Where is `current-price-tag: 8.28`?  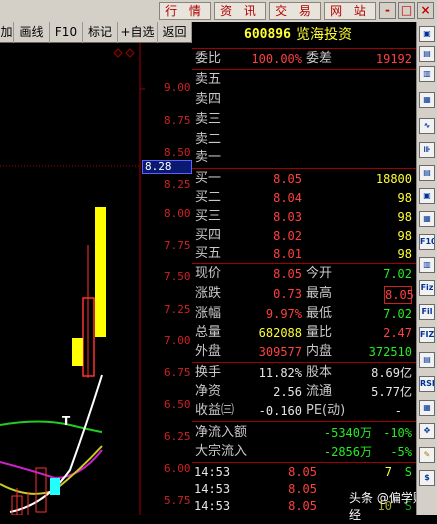
current-price-tag: 8.28 is located at coordinates (167, 167).